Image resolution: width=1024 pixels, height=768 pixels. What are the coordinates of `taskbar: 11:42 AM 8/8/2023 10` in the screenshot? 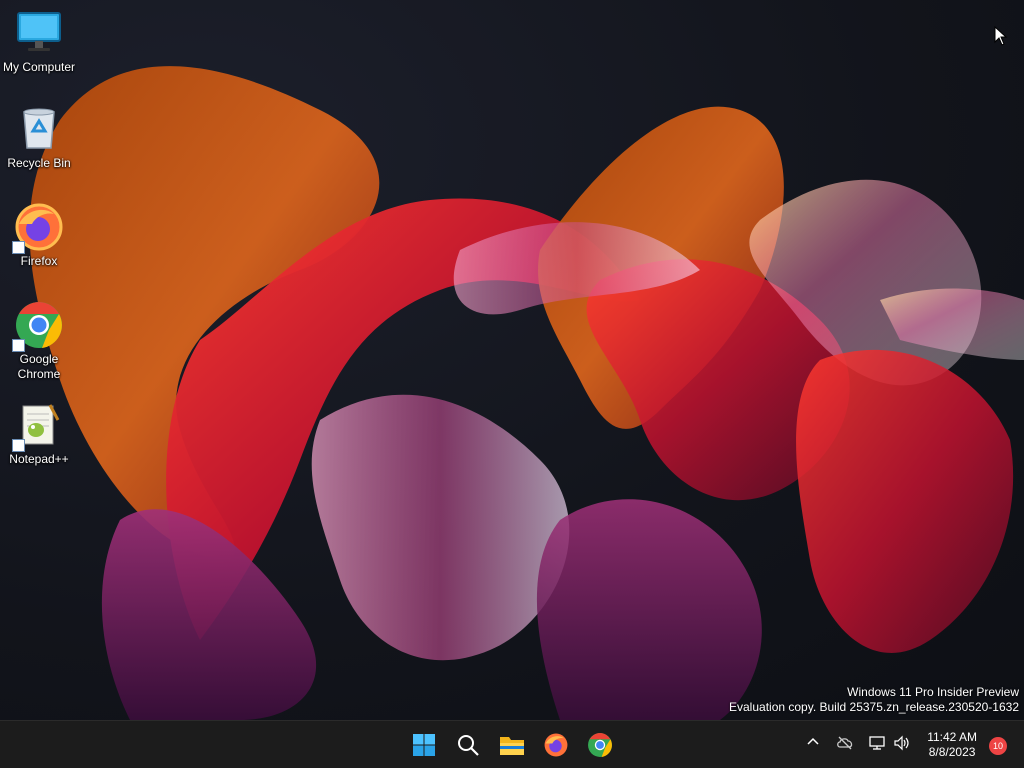 It's located at (512, 744).